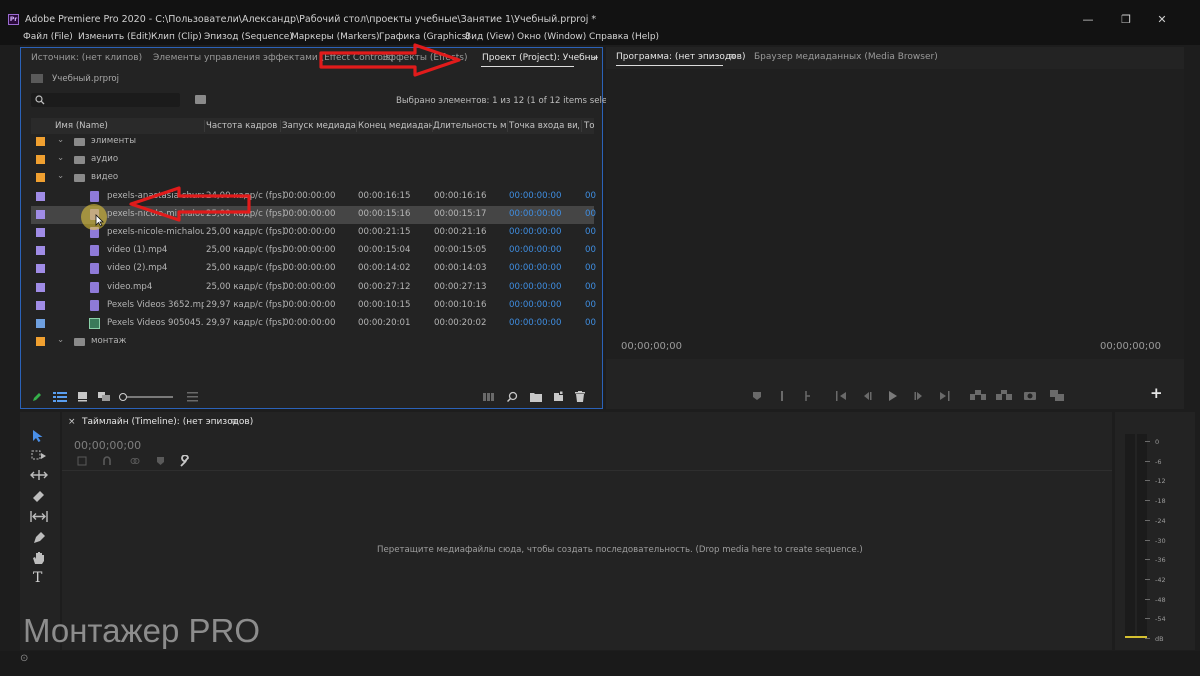 The image size is (1200, 676). I want to click on menu-clip: Клип (Clip), so click(176, 37).